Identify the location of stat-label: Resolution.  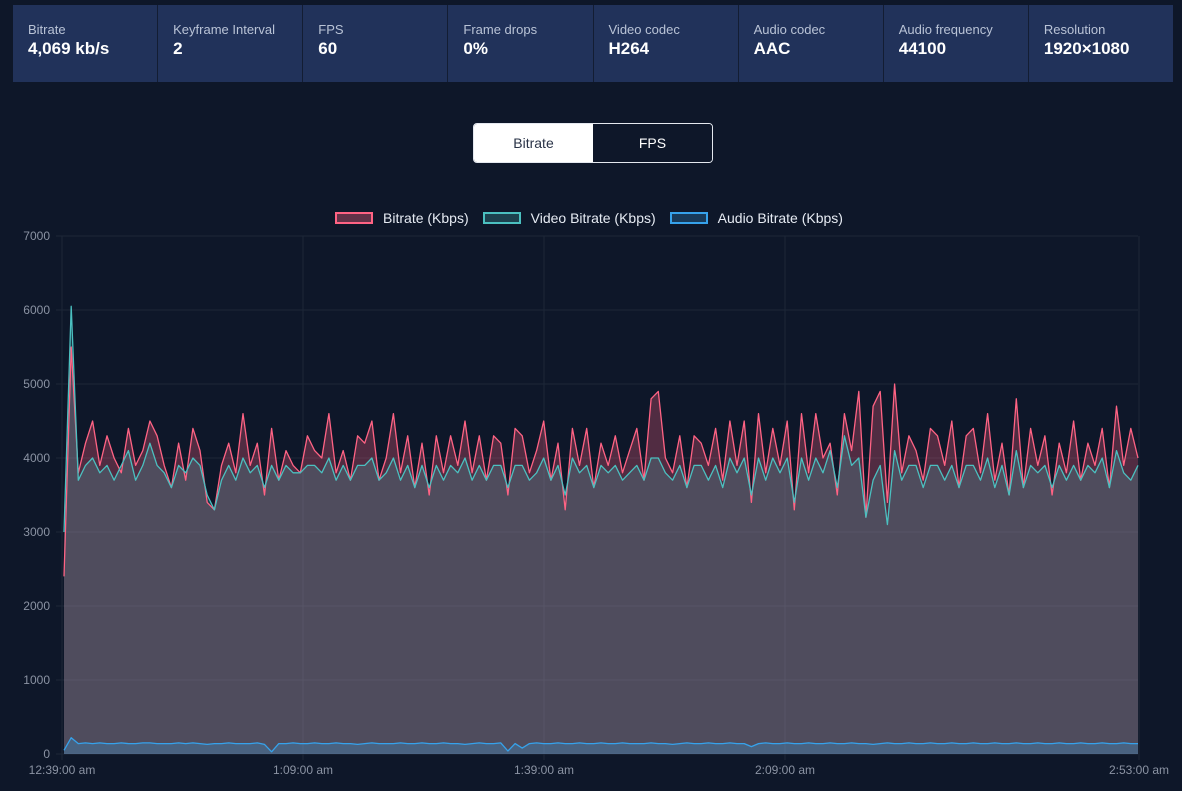
(1074, 29).